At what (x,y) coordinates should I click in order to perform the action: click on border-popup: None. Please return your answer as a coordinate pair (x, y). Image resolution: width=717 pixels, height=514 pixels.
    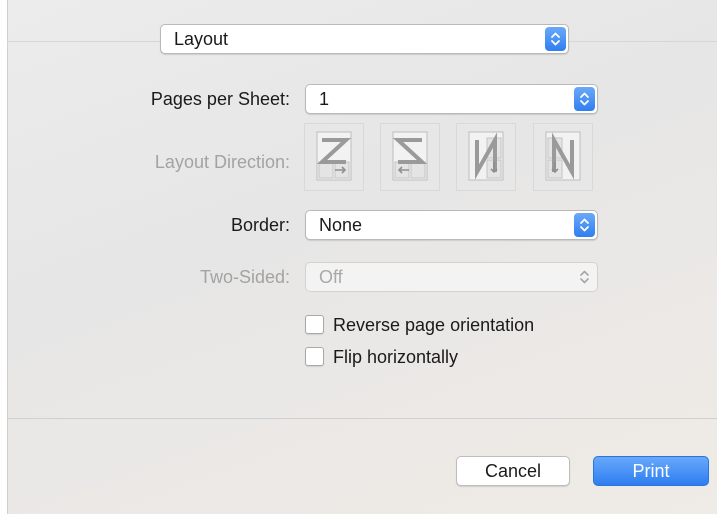
    Looking at the image, I should click on (451, 225).